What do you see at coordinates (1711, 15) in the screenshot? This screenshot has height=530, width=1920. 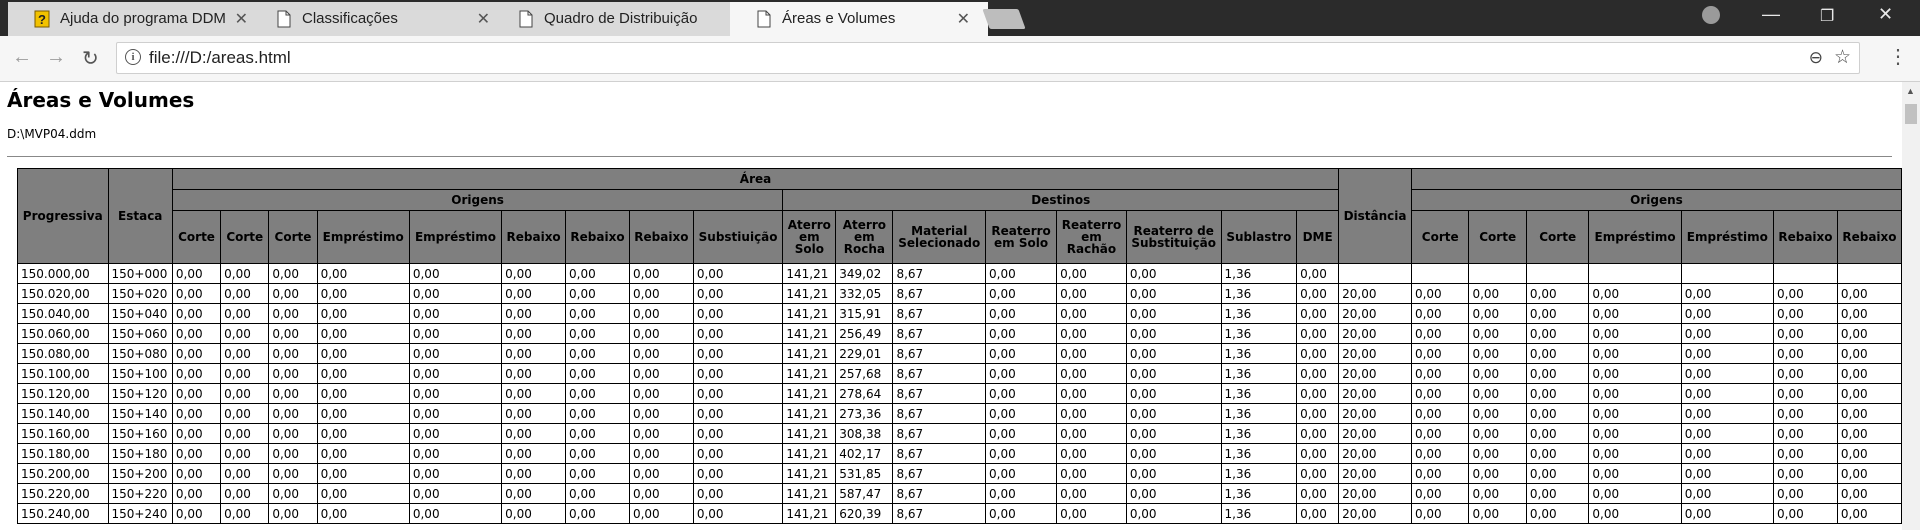 I see `profile-icon` at bounding box center [1711, 15].